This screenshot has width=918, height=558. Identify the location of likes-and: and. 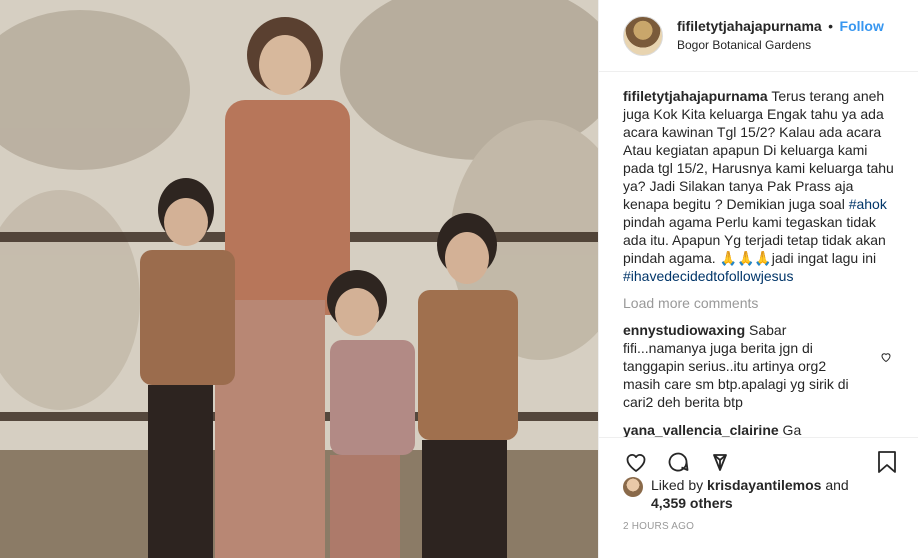
(835, 485).